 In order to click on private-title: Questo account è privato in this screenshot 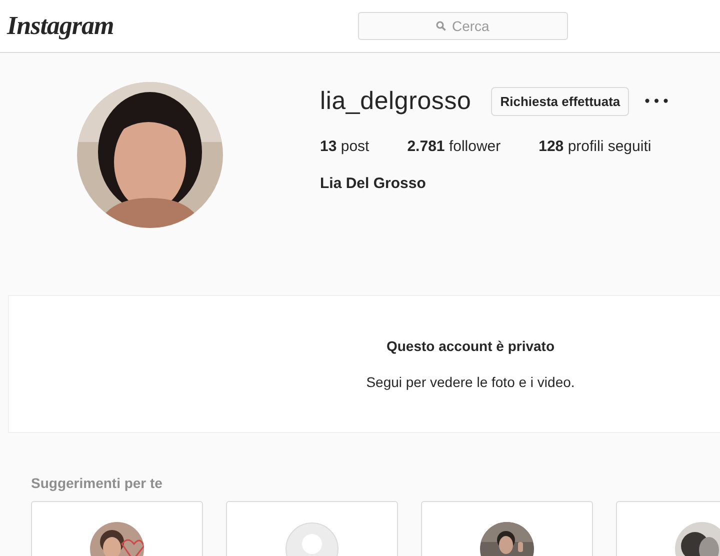, I will do `click(470, 346)`.